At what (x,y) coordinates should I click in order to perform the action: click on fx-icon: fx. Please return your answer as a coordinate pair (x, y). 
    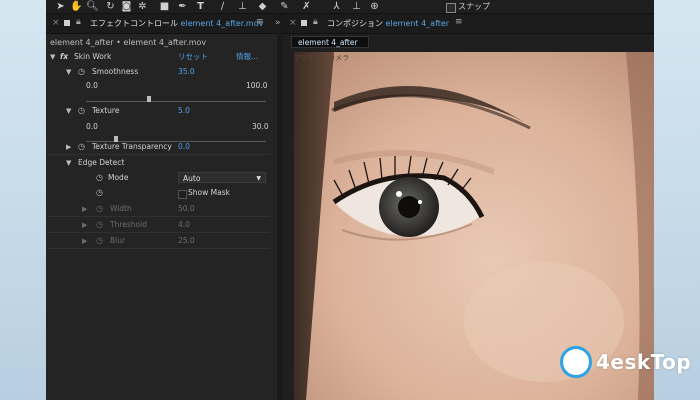
    Looking at the image, I should click on (64, 57).